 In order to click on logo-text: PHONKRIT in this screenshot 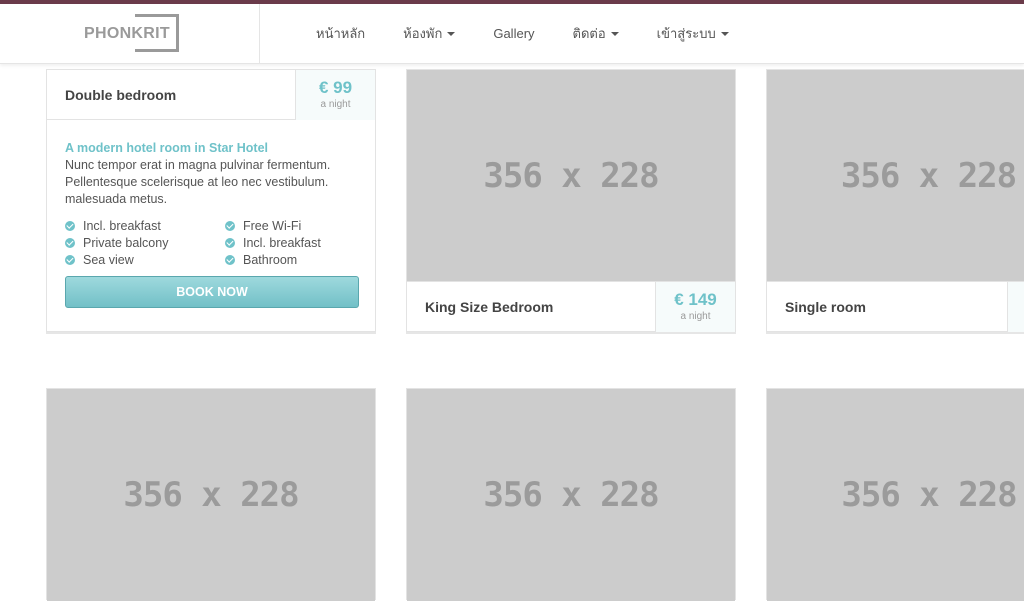, I will do `click(127, 33)`.